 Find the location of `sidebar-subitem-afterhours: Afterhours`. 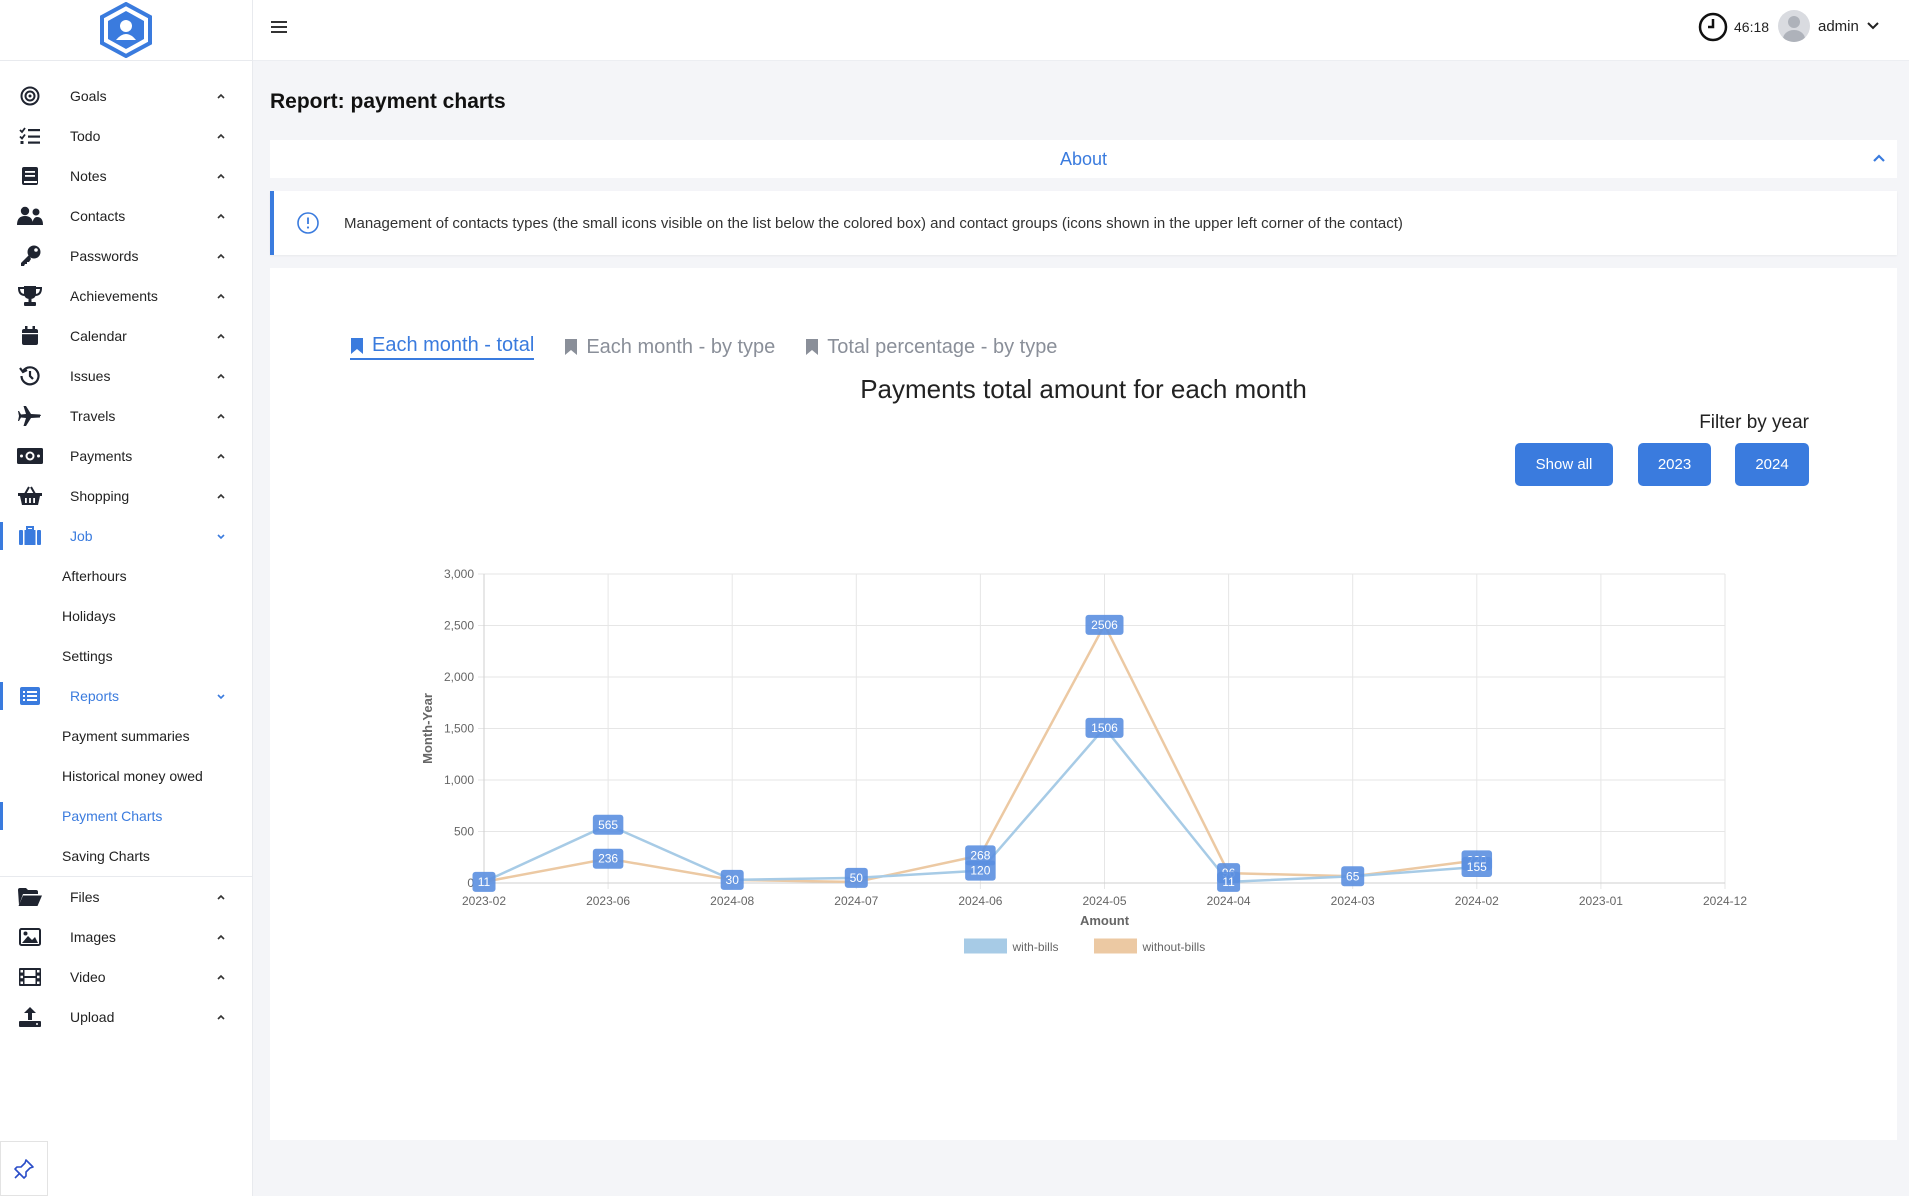

sidebar-subitem-afterhours: Afterhours is located at coordinates (126, 576).